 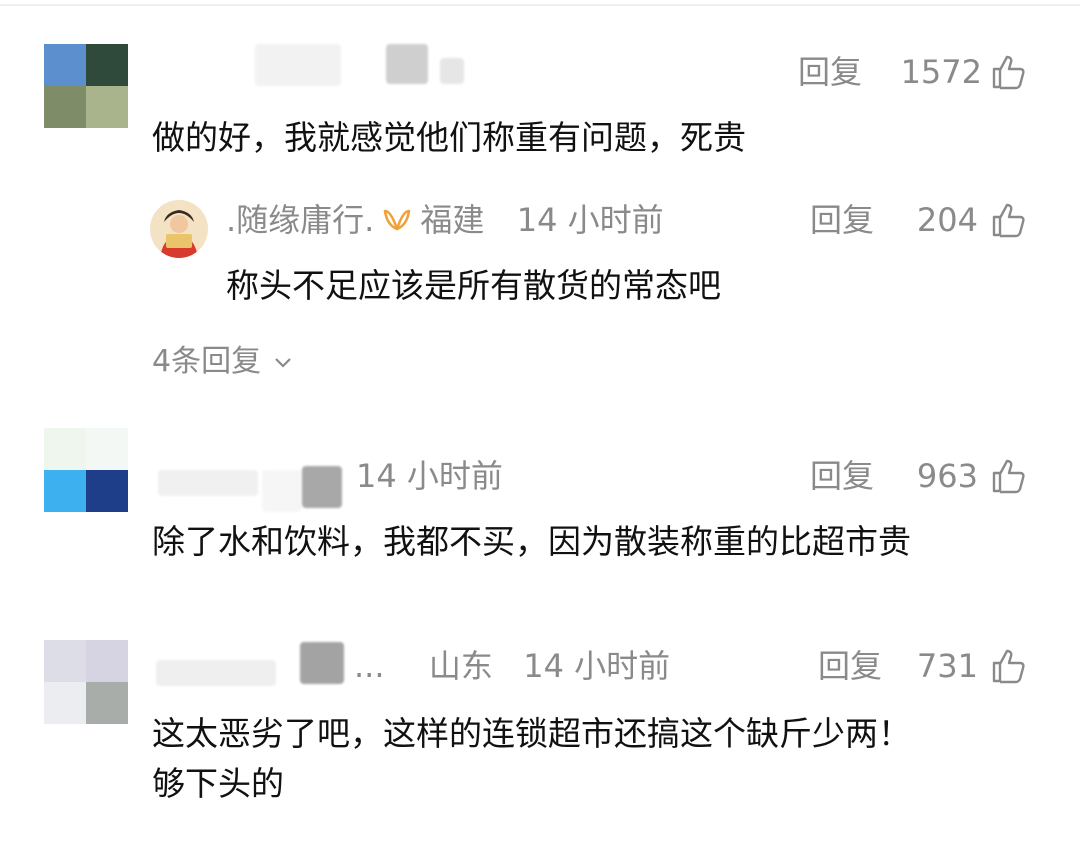 What do you see at coordinates (947, 220) in the screenshot?
I see `like-count: 204` at bounding box center [947, 220].